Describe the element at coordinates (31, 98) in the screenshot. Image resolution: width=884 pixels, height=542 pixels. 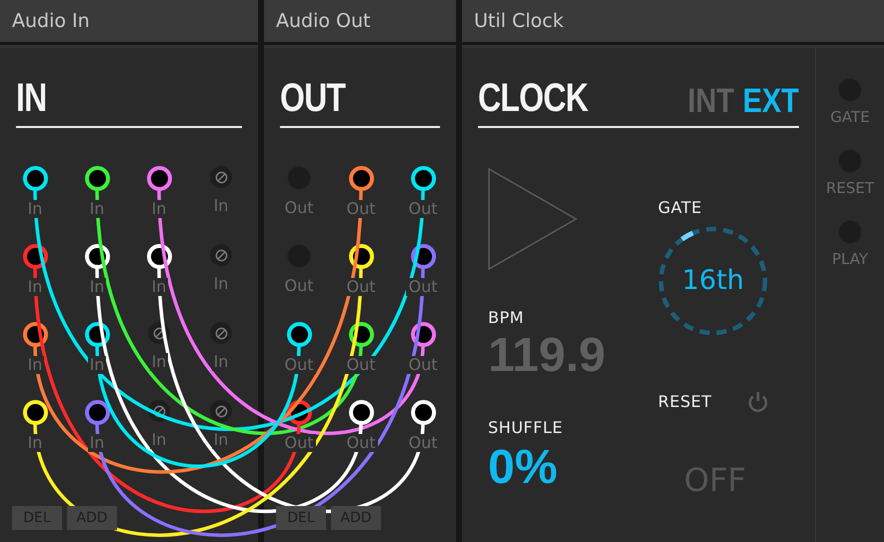
I see `panel-heading: IN` at that location.